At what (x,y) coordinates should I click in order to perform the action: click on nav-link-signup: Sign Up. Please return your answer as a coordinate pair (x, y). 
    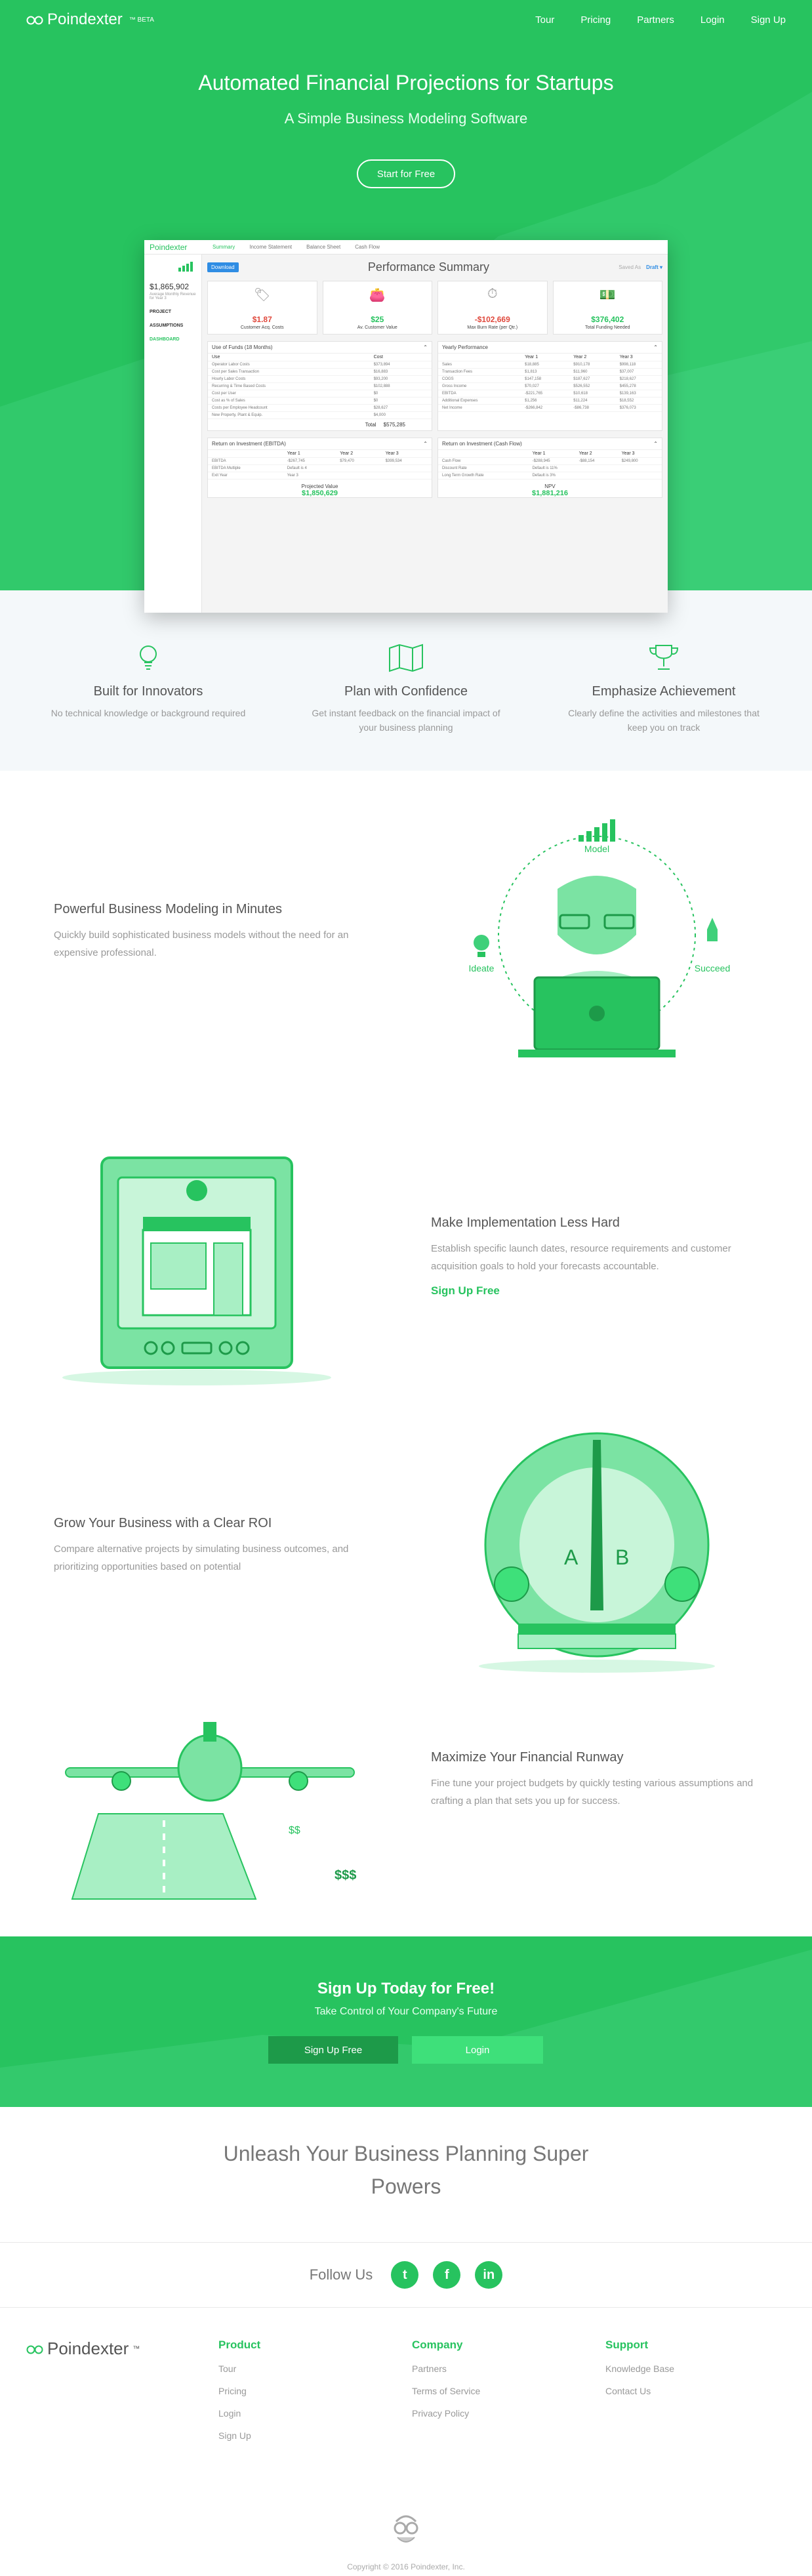
    Looking at the image, I should click on (769, 20).